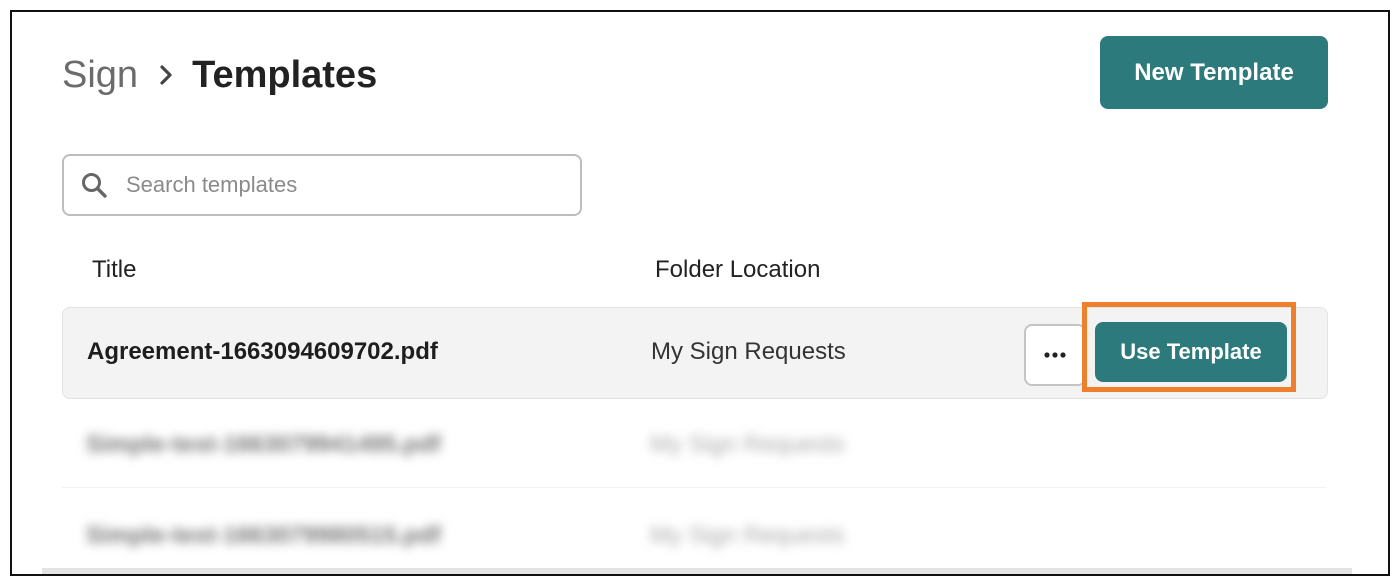 The image size is (1400, 584). I want to click on use-template-button: Use Template, so click(1191, 352).